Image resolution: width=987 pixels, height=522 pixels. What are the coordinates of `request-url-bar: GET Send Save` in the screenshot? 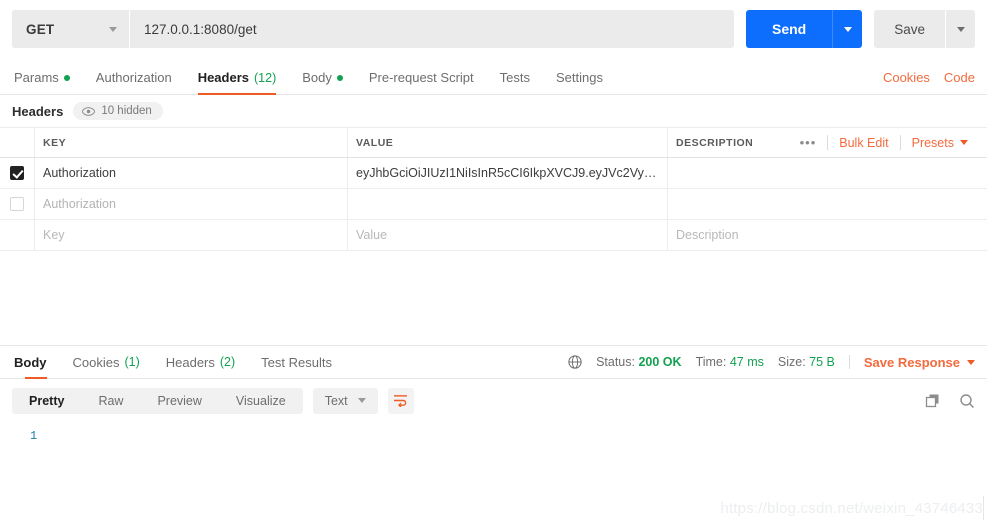 It's located at (493, 29).